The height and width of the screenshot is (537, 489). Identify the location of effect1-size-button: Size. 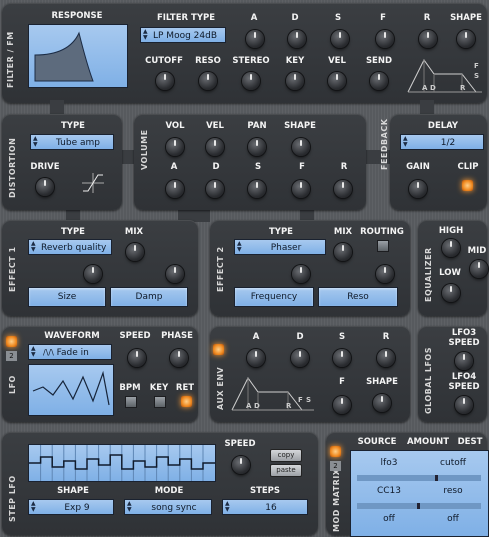
(67, 297).